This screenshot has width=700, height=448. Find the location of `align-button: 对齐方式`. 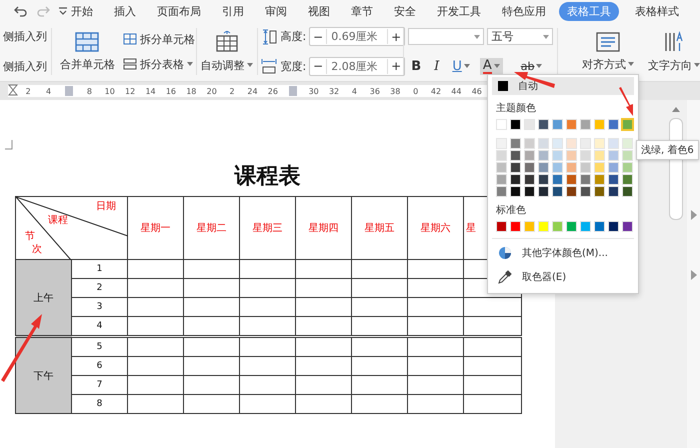

align-button: 对齐方式 is located at coordinates (608, 52).